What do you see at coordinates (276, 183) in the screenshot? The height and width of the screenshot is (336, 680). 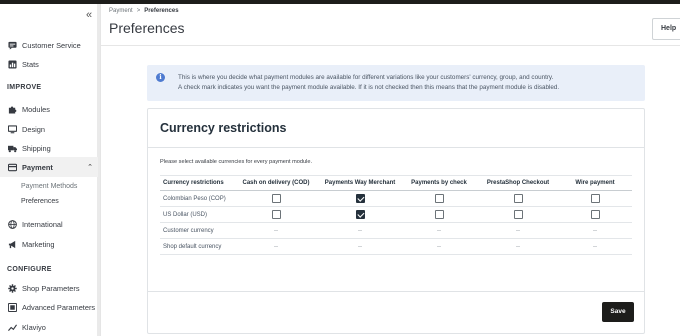 I see `column-header: Cash on delivery (COD)` at bounding box center [276, 183].